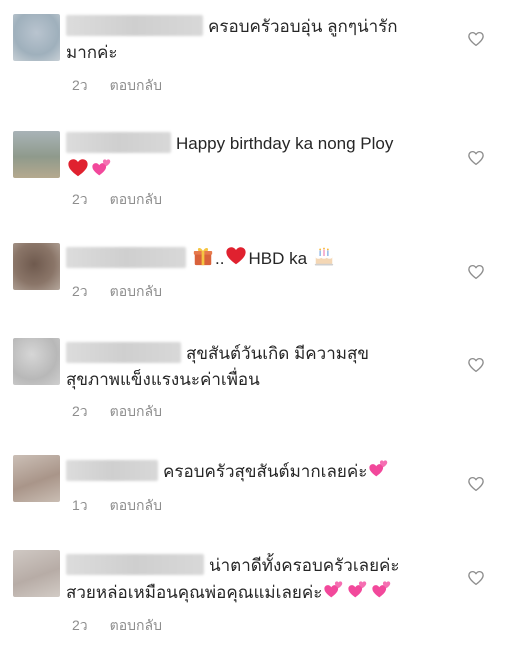 This screenshot has width=513, height=646. I want to click on comment-text-line: .., so click(220, 258).